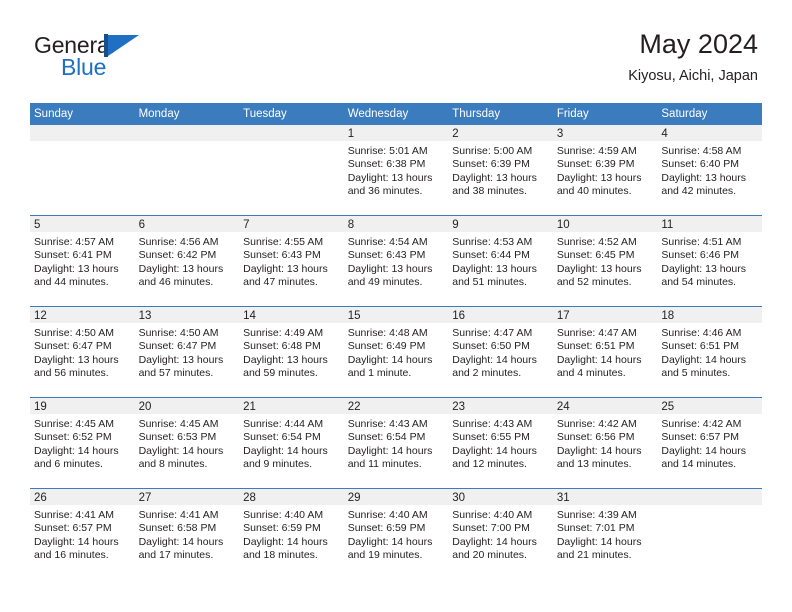 This screenshot has width=792, height=612. Describe the element at coordinates (386, 255) in the screenshot. I see `sunset-text: Sunset: 6:43 PM` at that location.